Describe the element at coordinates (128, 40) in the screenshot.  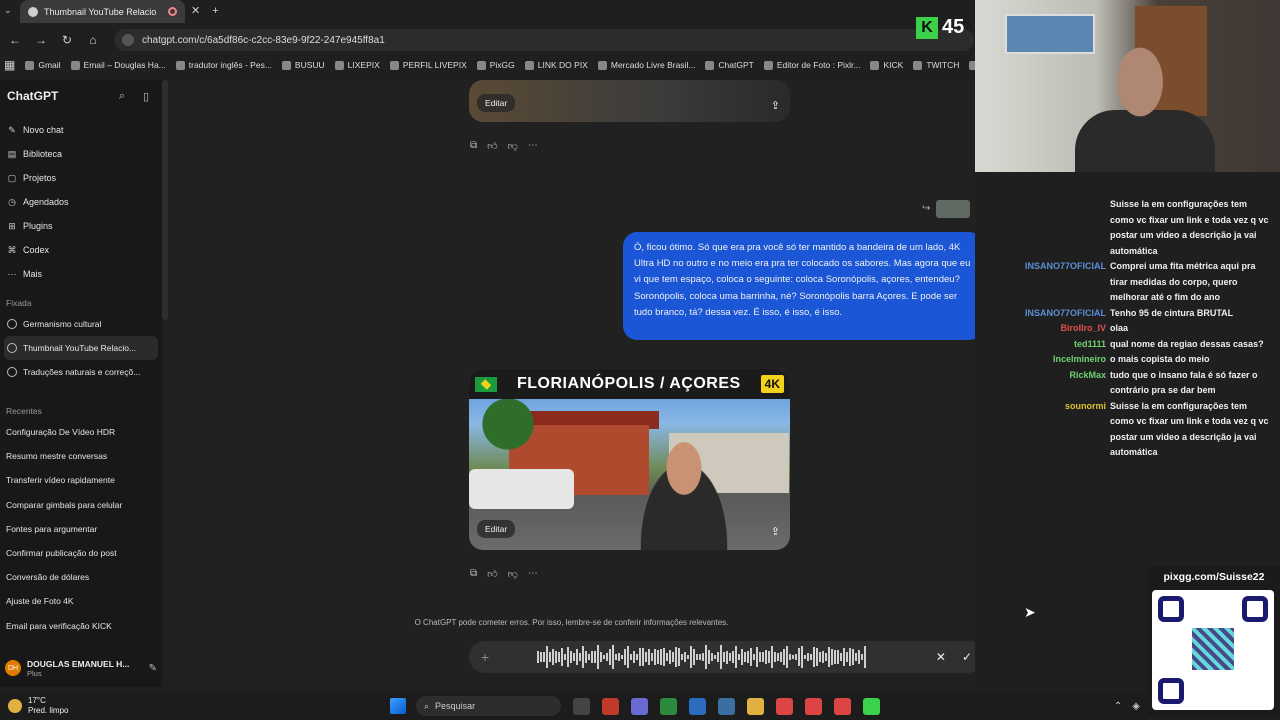
I see `site-info-icon` at that location.